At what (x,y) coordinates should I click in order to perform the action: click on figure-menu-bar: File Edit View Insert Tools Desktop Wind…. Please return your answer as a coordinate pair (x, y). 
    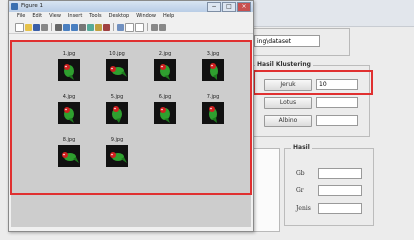
    Looking at the image, I should click on (131, 16).